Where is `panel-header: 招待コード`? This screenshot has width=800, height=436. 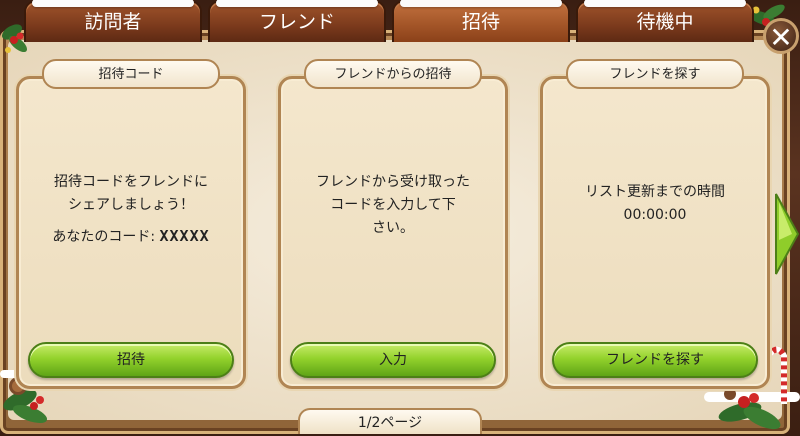 panel-header: 招待コード is located at coordinates (131, 74).